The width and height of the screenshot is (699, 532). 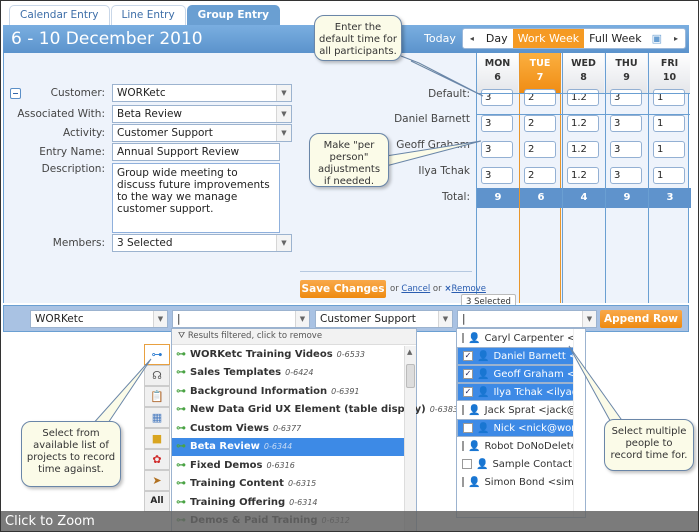 I want to click on view-work-week-button: Work Week, so click(x=548, y=38).